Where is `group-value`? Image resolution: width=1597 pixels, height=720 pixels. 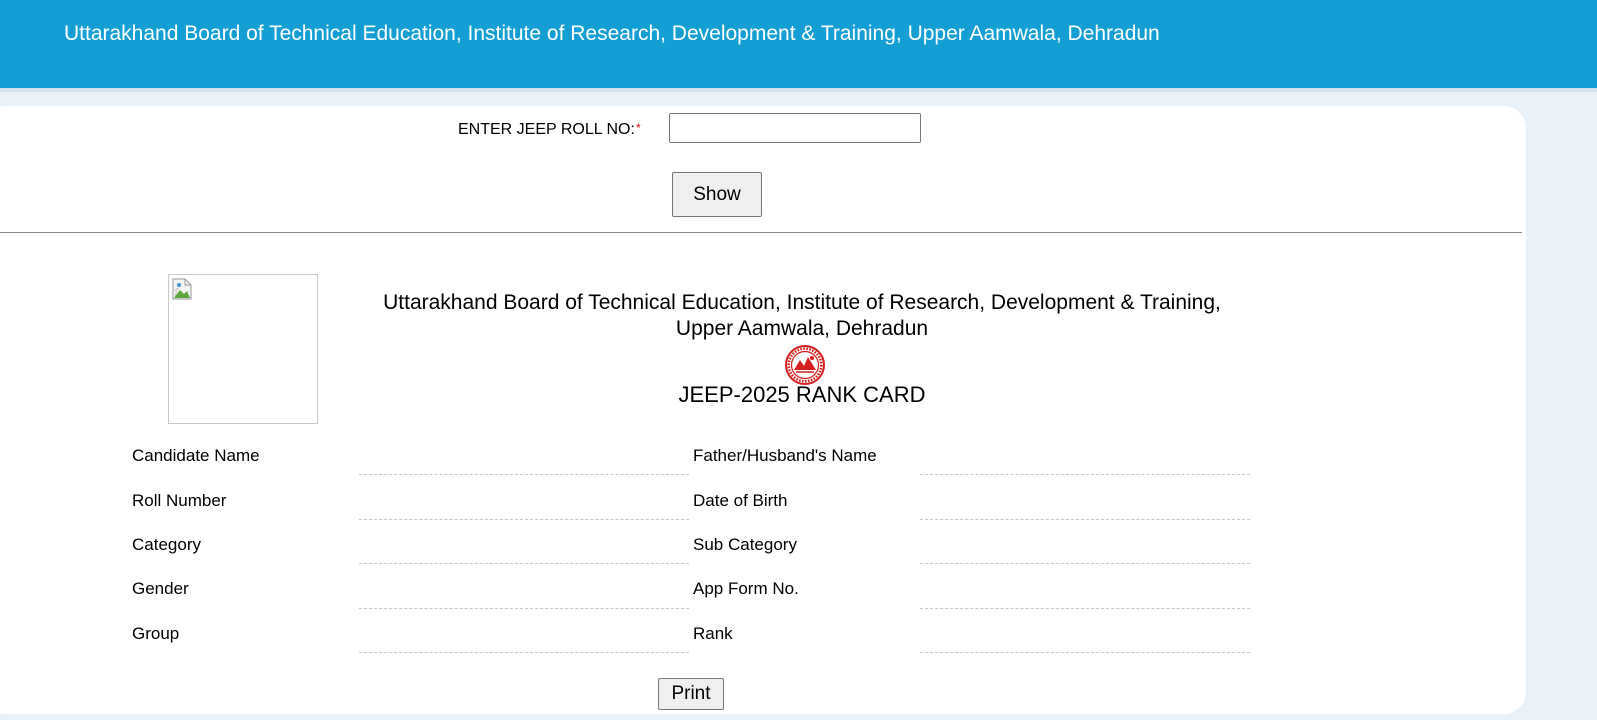
group-value is located at coordinates (524, 652).